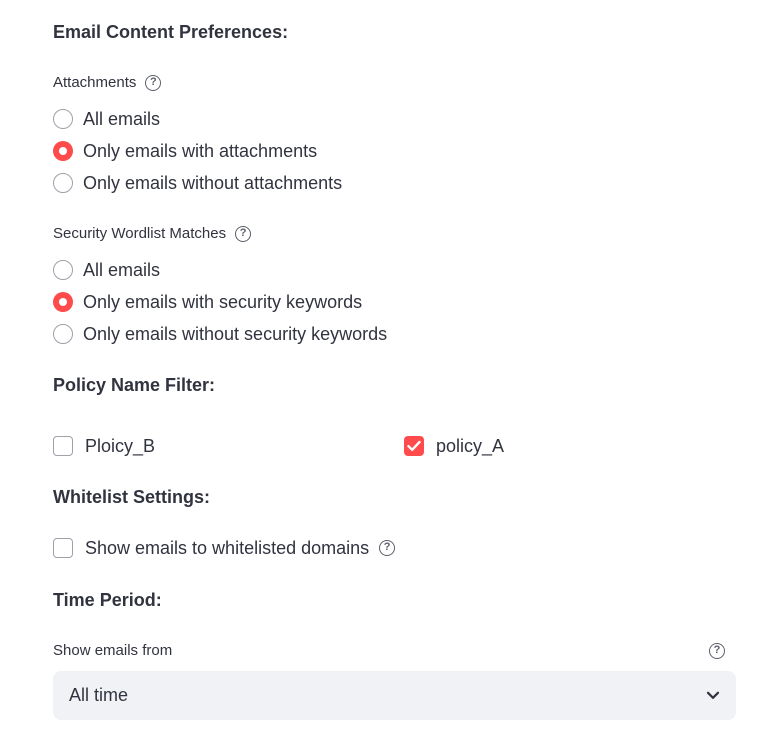 Image resolution: width=774 pixels, height=729 pixels. Describe the element at coordinates (470, 446) in the screenshot. I see `checkbox-label: policy_A` at that location.